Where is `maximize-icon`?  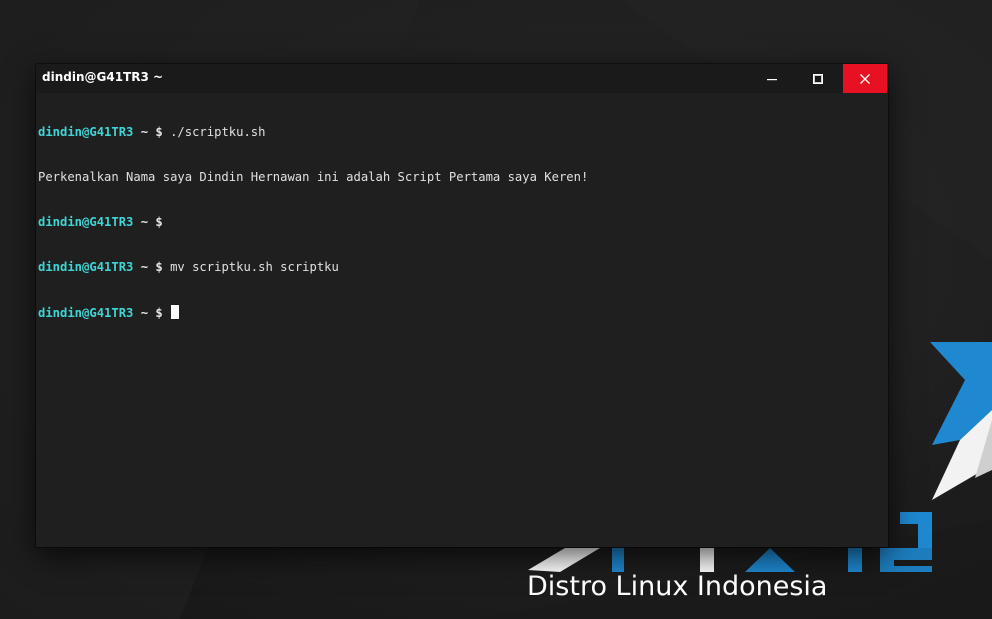
maximize-icon is located at coordinates (818, 78).